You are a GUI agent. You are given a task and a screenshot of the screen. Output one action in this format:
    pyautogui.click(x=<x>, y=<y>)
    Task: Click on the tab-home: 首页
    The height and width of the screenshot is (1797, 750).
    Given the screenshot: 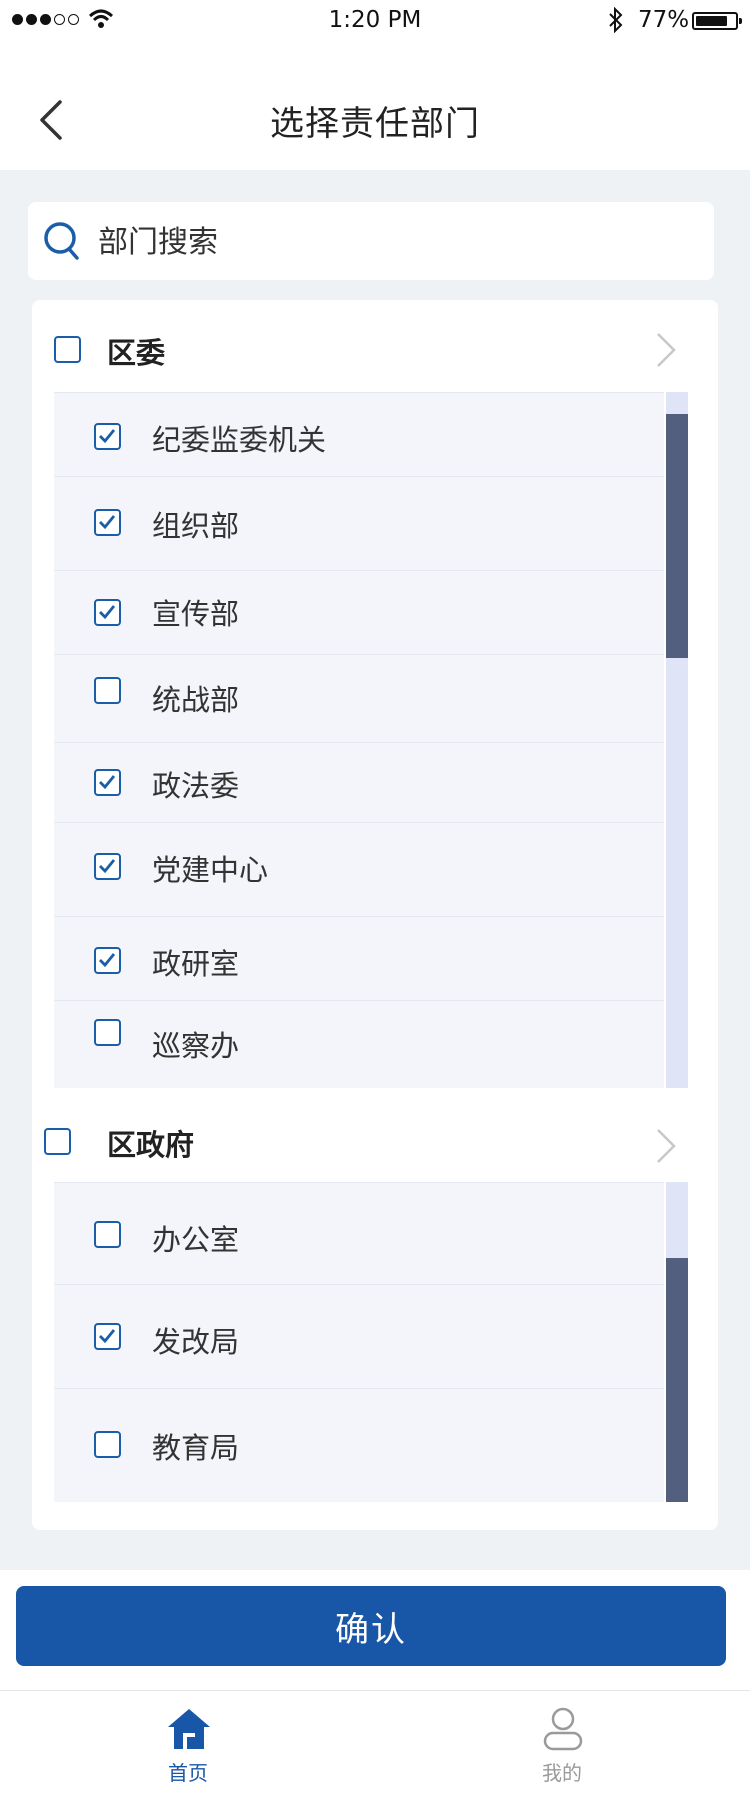 What is the action you would take?
    pyautogui.click(x=188, y=1744)
    